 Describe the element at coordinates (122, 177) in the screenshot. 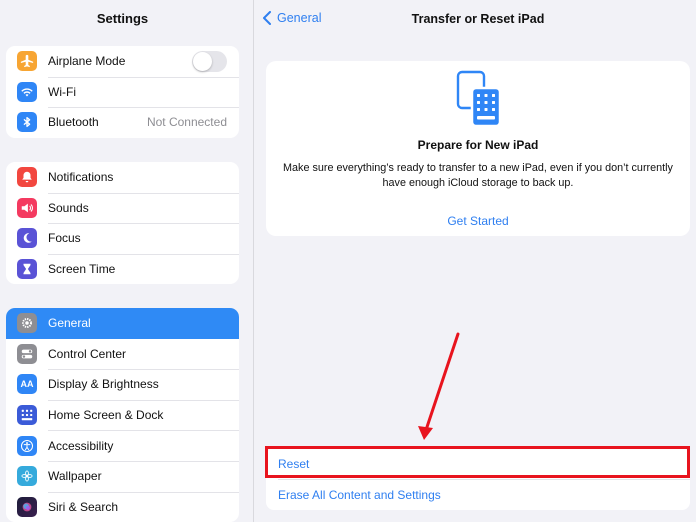

I see `sidebar-item-notifications: Notifications` at that location.